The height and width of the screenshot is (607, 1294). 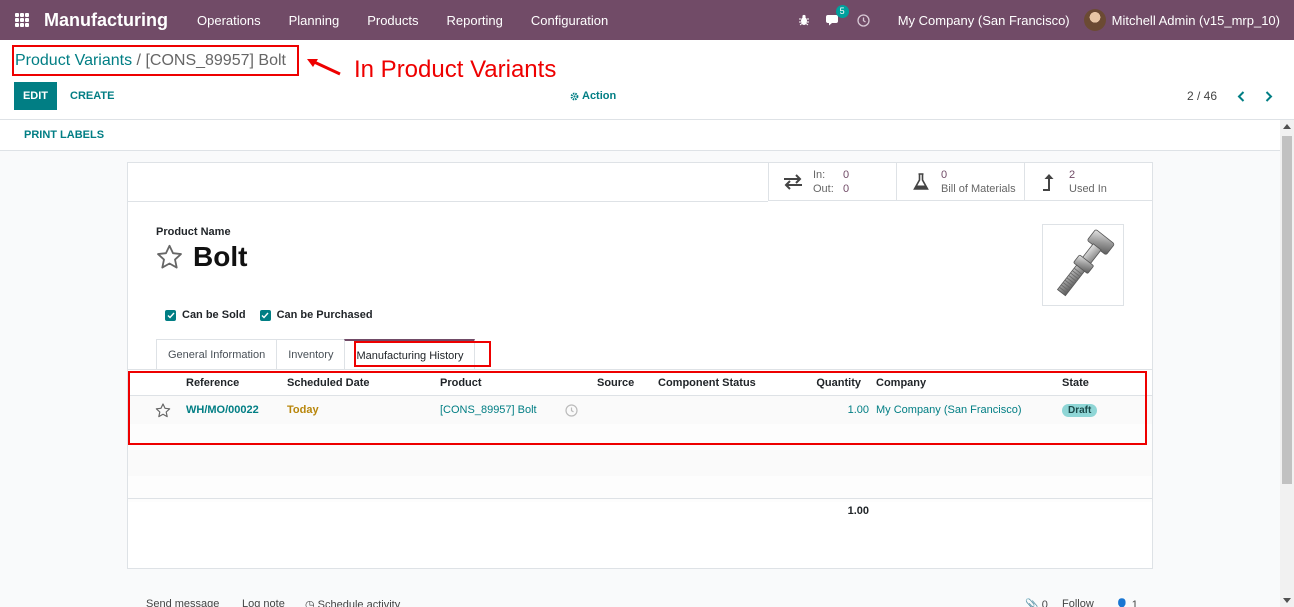 I want to click on annotation-arrow-icon, so click(x=324, y=67).